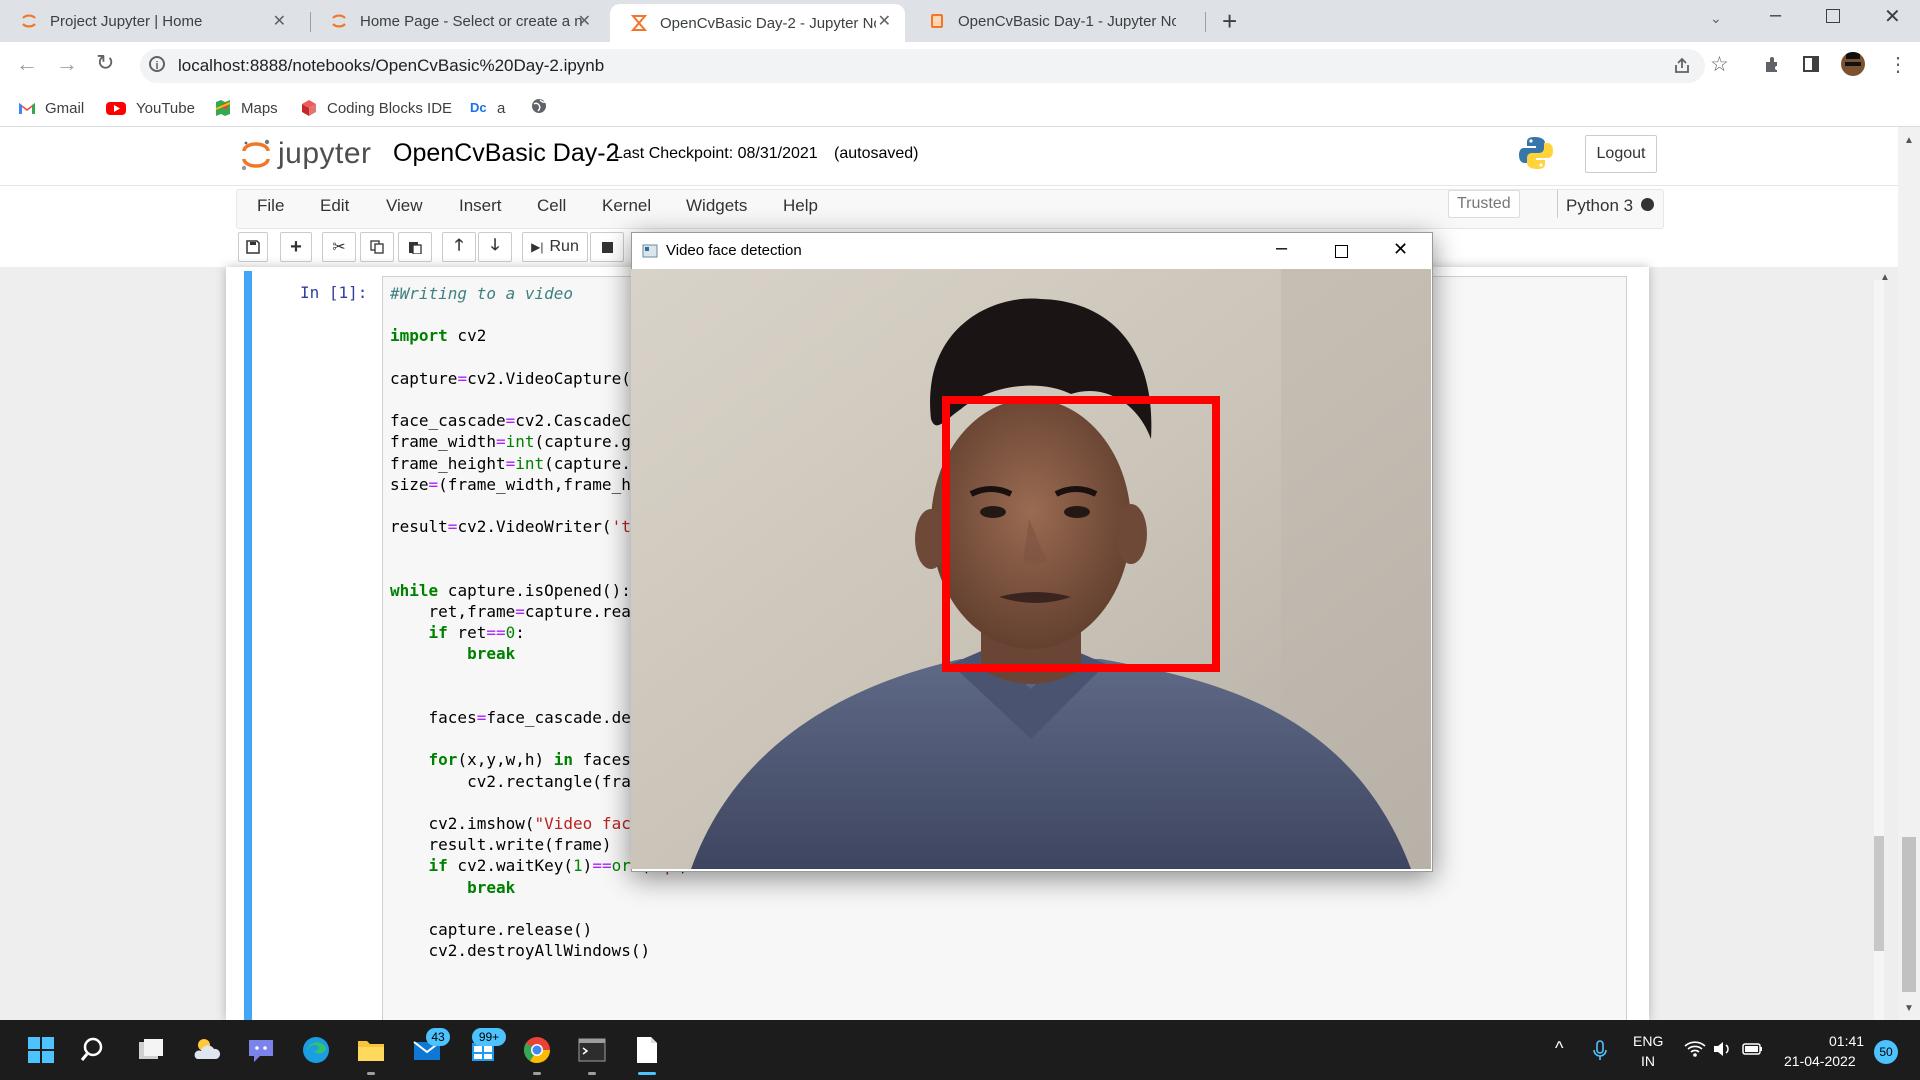  I want to click on page-scrollbar: ▲ ▼, so click(1909, 573).